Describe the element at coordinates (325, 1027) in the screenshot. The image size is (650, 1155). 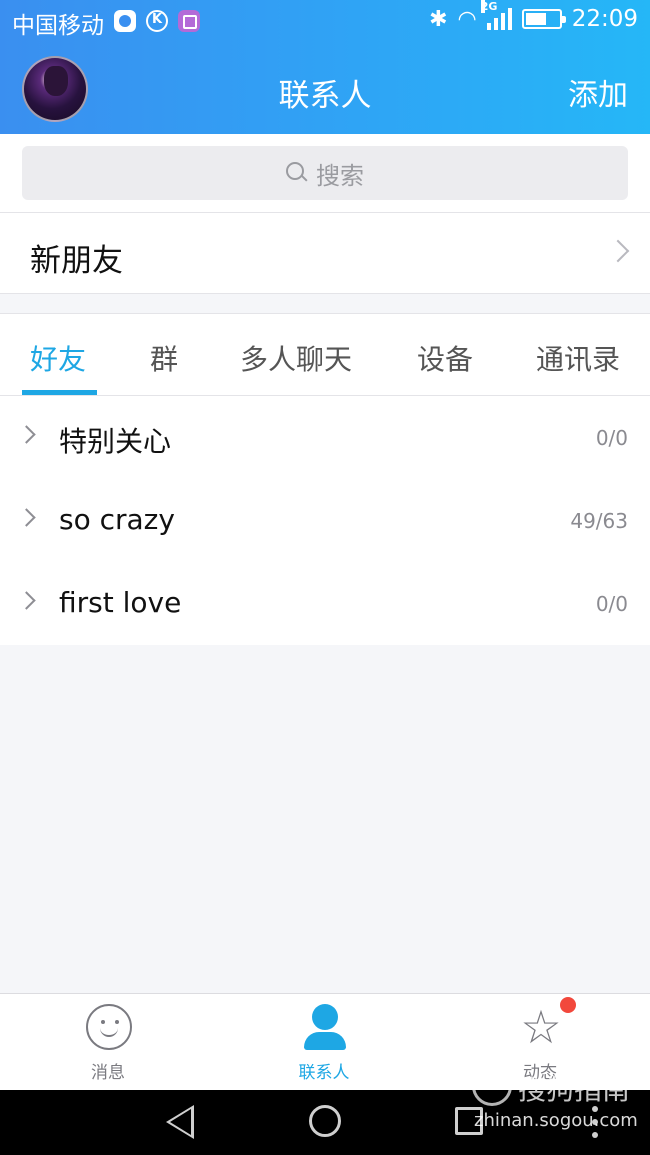
I see `contact-person-icon` at that location.